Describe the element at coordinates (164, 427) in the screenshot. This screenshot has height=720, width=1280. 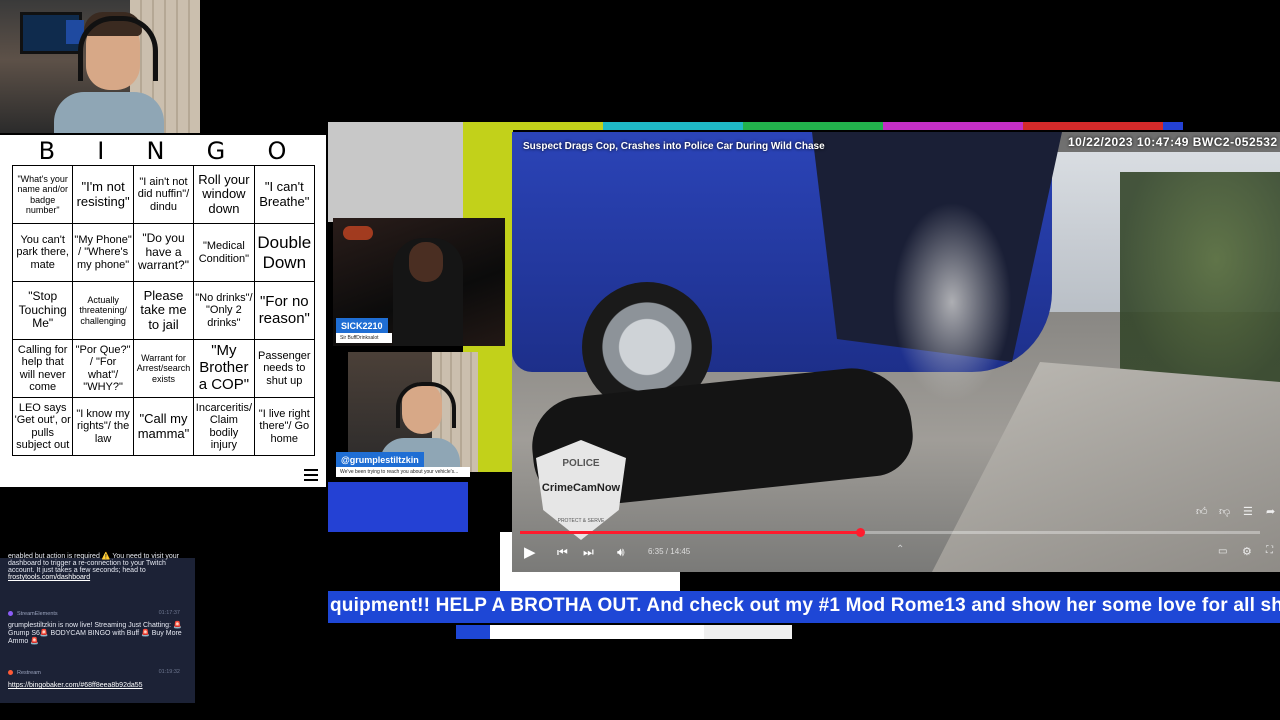
I see `bingo-cell: "Call my mamma"` at that location.